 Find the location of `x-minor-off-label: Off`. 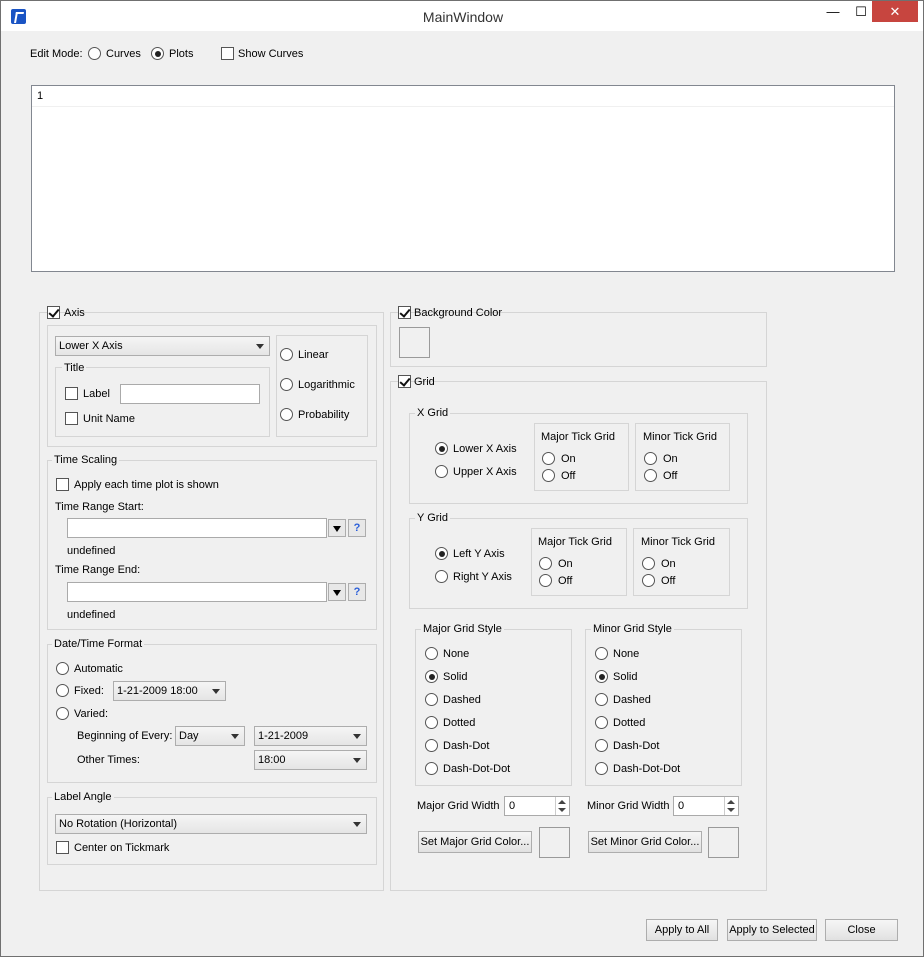

x-minor-off-label: Off is located at coordinates (670, 476).